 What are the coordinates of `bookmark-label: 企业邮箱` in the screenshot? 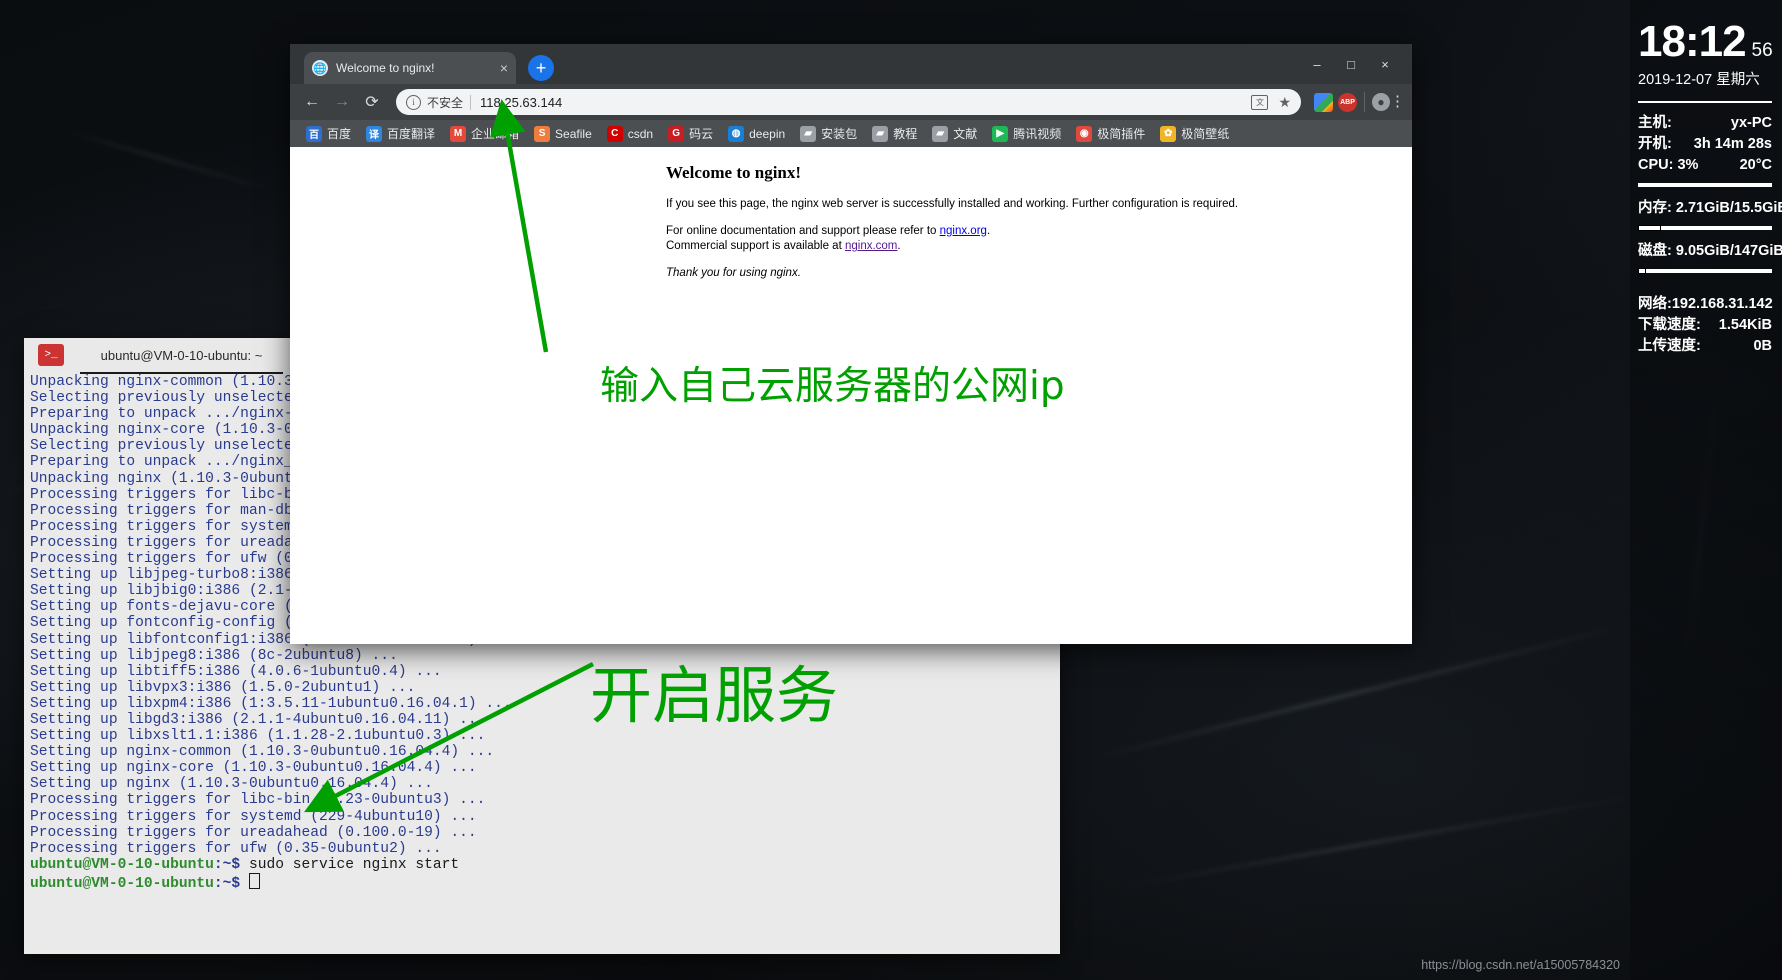 It's located at (495, 134).